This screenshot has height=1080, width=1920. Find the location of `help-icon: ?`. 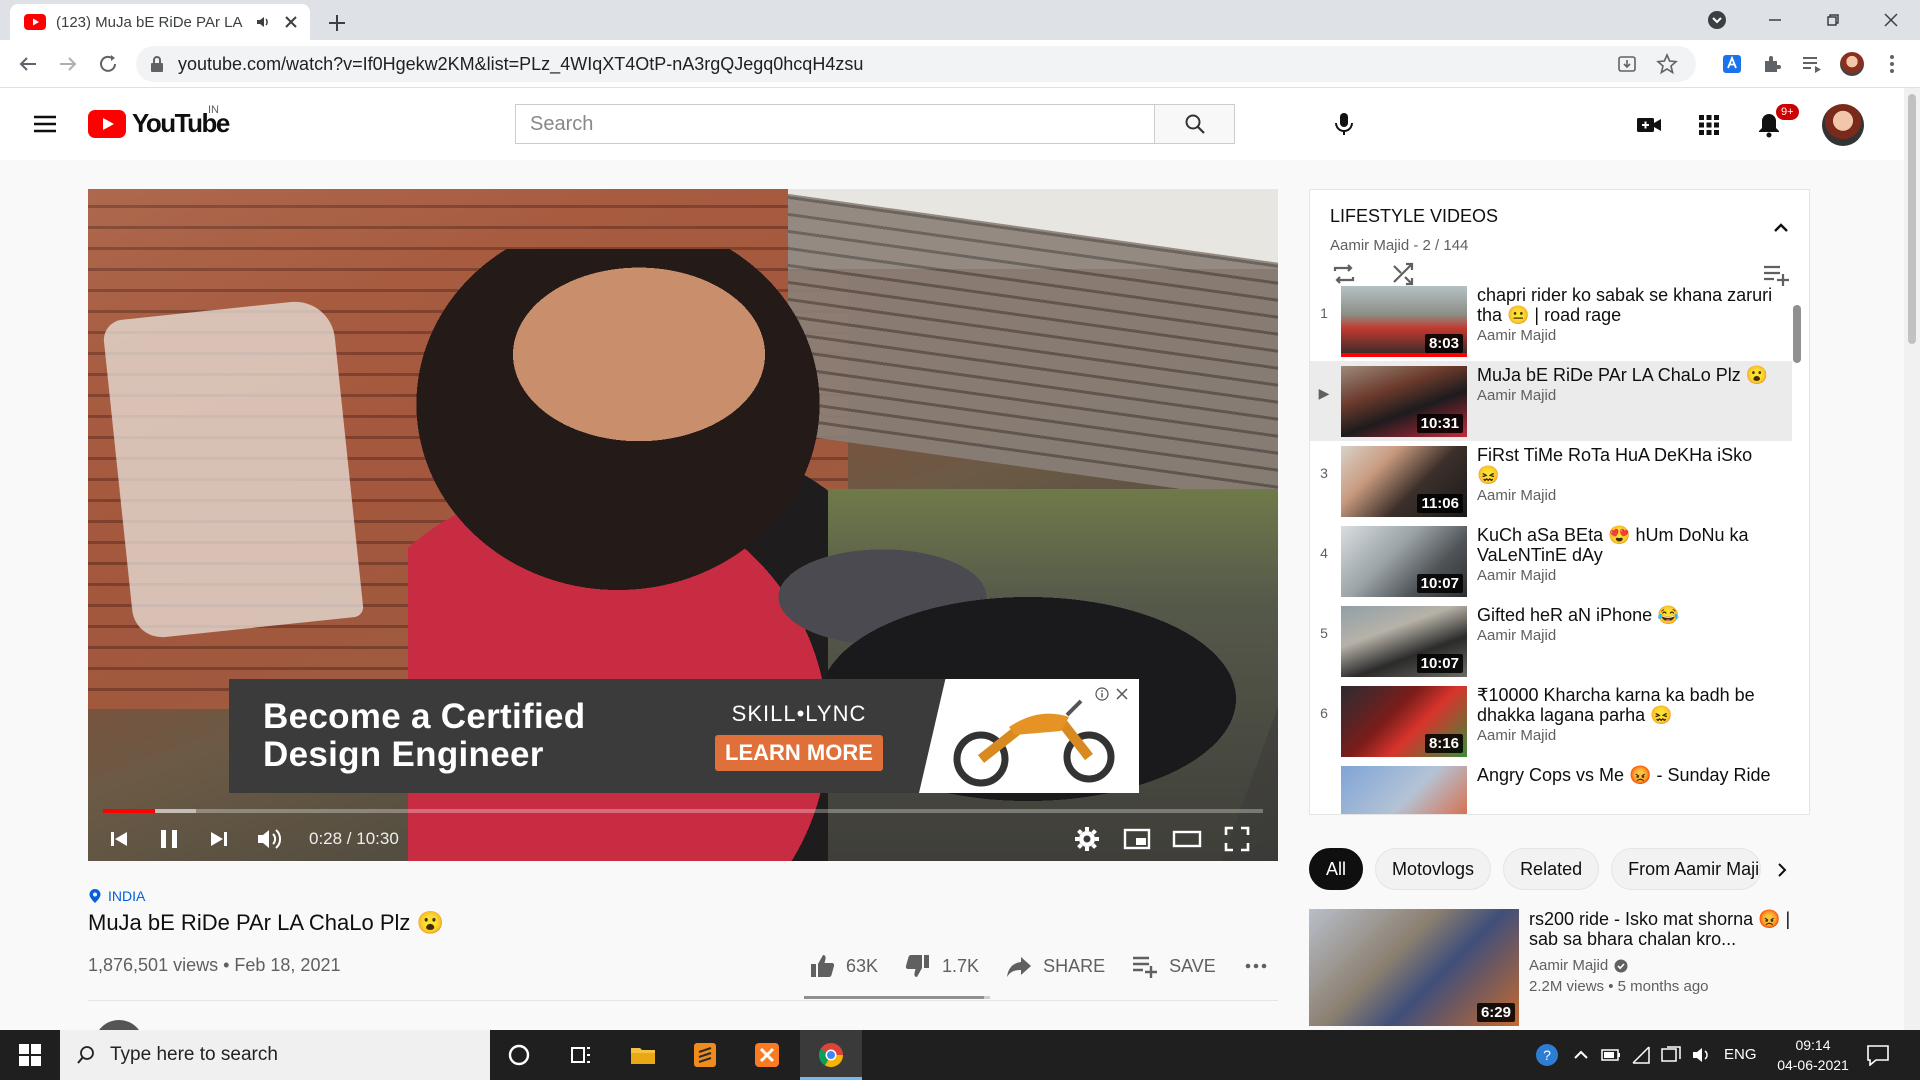

help-icon: ? is located at coordinates (1547, 1055).